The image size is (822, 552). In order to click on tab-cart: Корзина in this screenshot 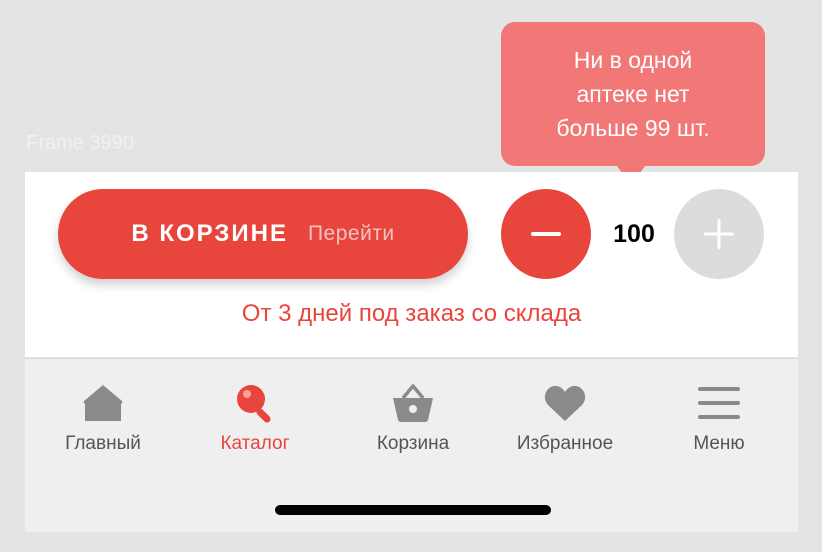, I will do `click(413, 418)`.